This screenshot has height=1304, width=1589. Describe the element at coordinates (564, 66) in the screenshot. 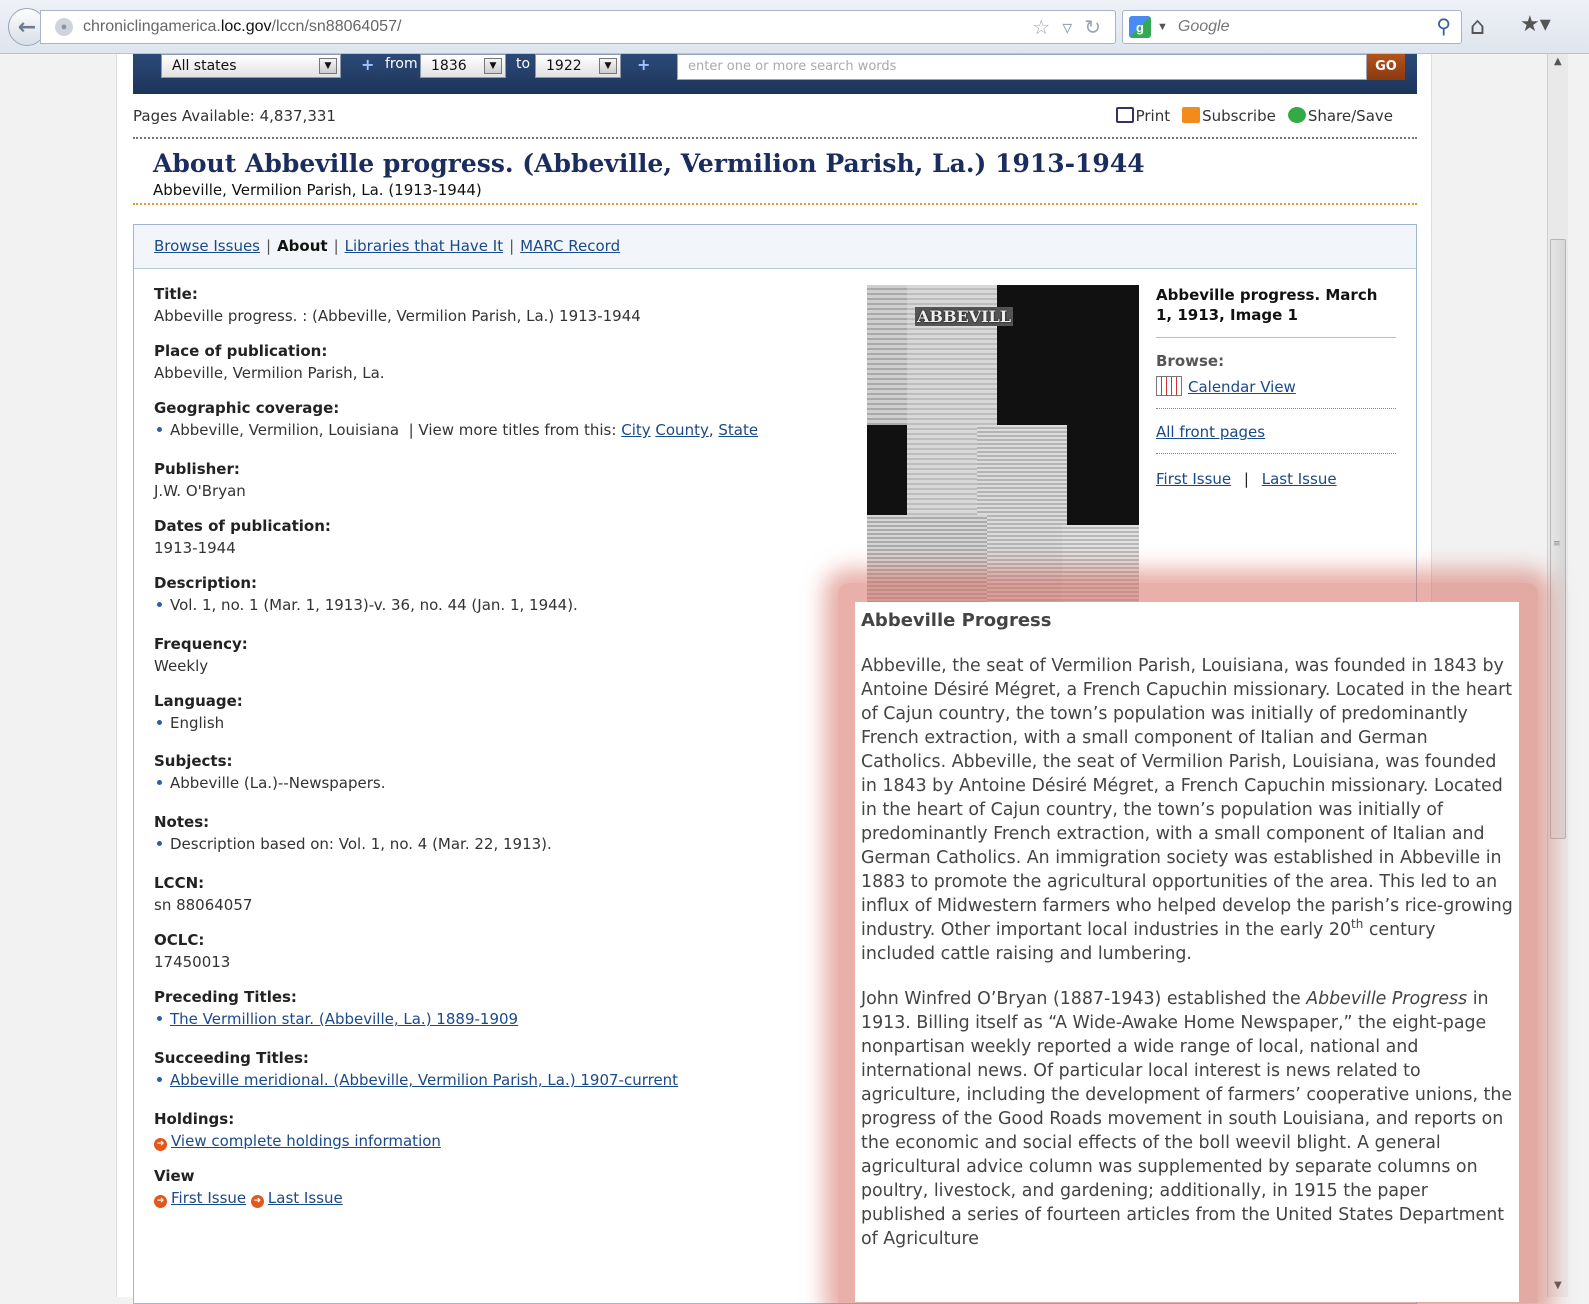

I see `to-year-value: 1922` at that location.